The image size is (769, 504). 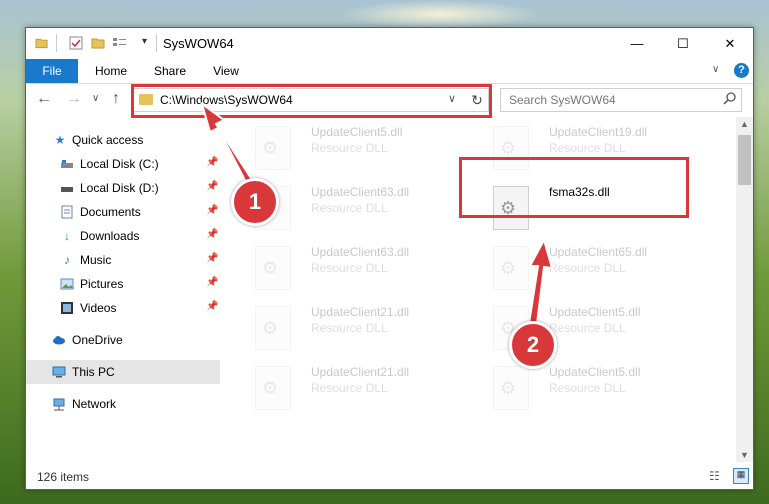 I want to click on videos-icon, so click(x=67, y=308).